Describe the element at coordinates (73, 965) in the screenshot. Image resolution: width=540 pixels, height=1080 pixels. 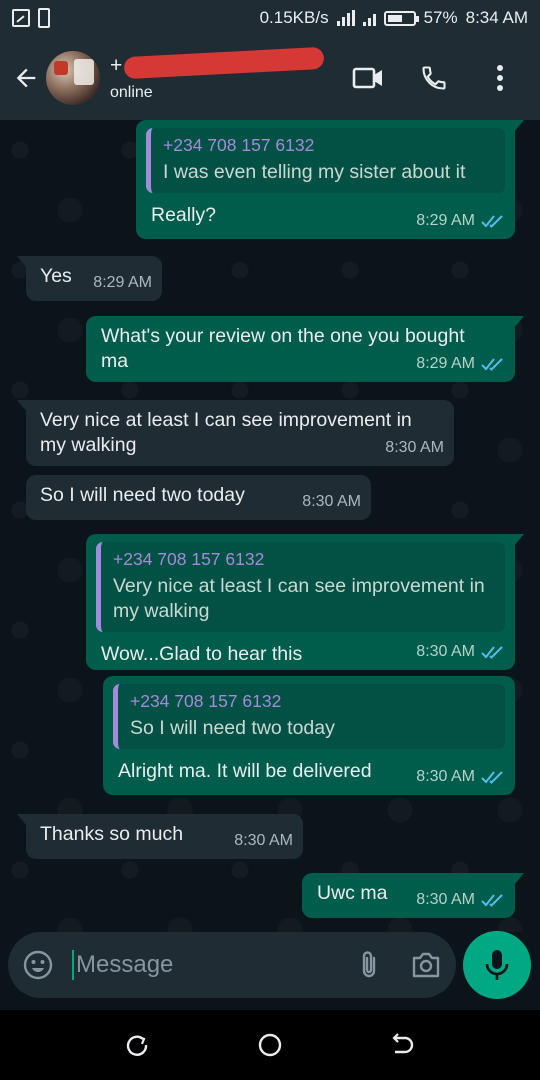
I see `text-caret` at that location.